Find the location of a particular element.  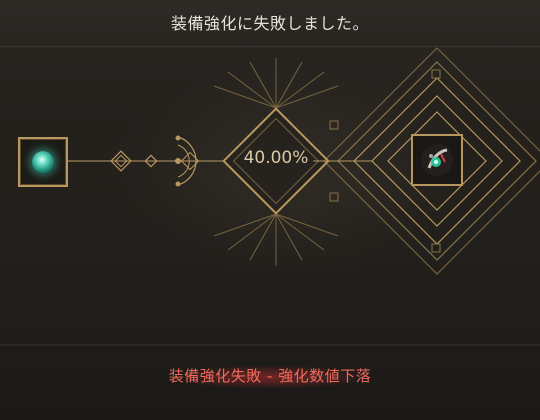

equipment-item-icon is located at coordinates (437, 160).